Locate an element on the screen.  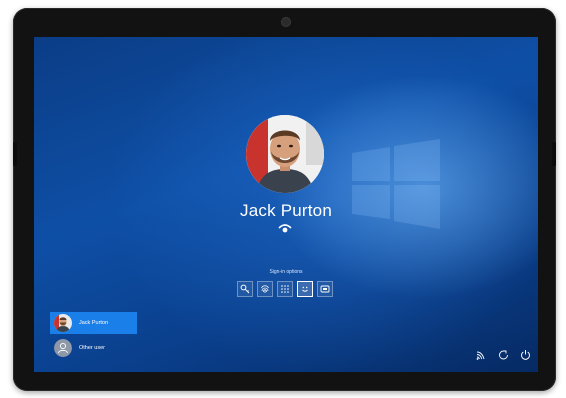
user-item-jack-purton: Jack Purton is located at coordinates (93, 323).